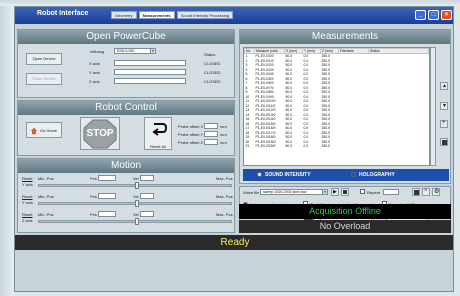  What do you see at coordinates (247, 146) in the screenshot?
I see `table-cell: 21` at bounding box center [247, 146].